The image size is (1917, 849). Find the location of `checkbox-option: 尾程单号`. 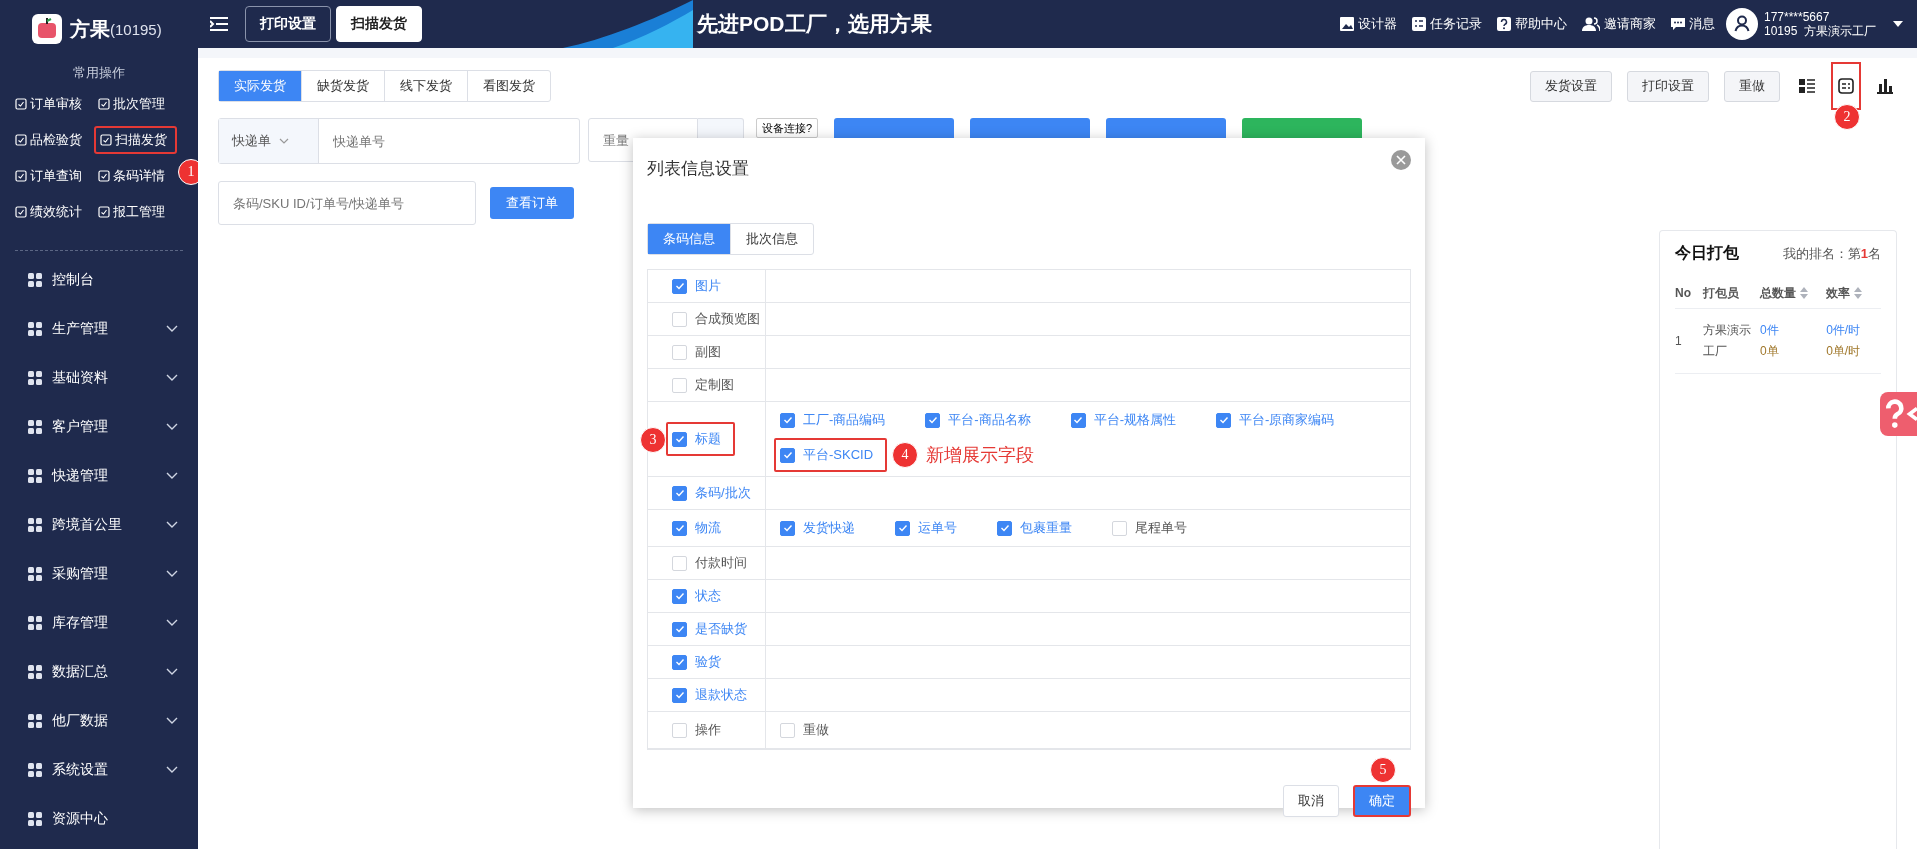

checkbox-option: 尾程单号 is located at coordinates (1149, 528).